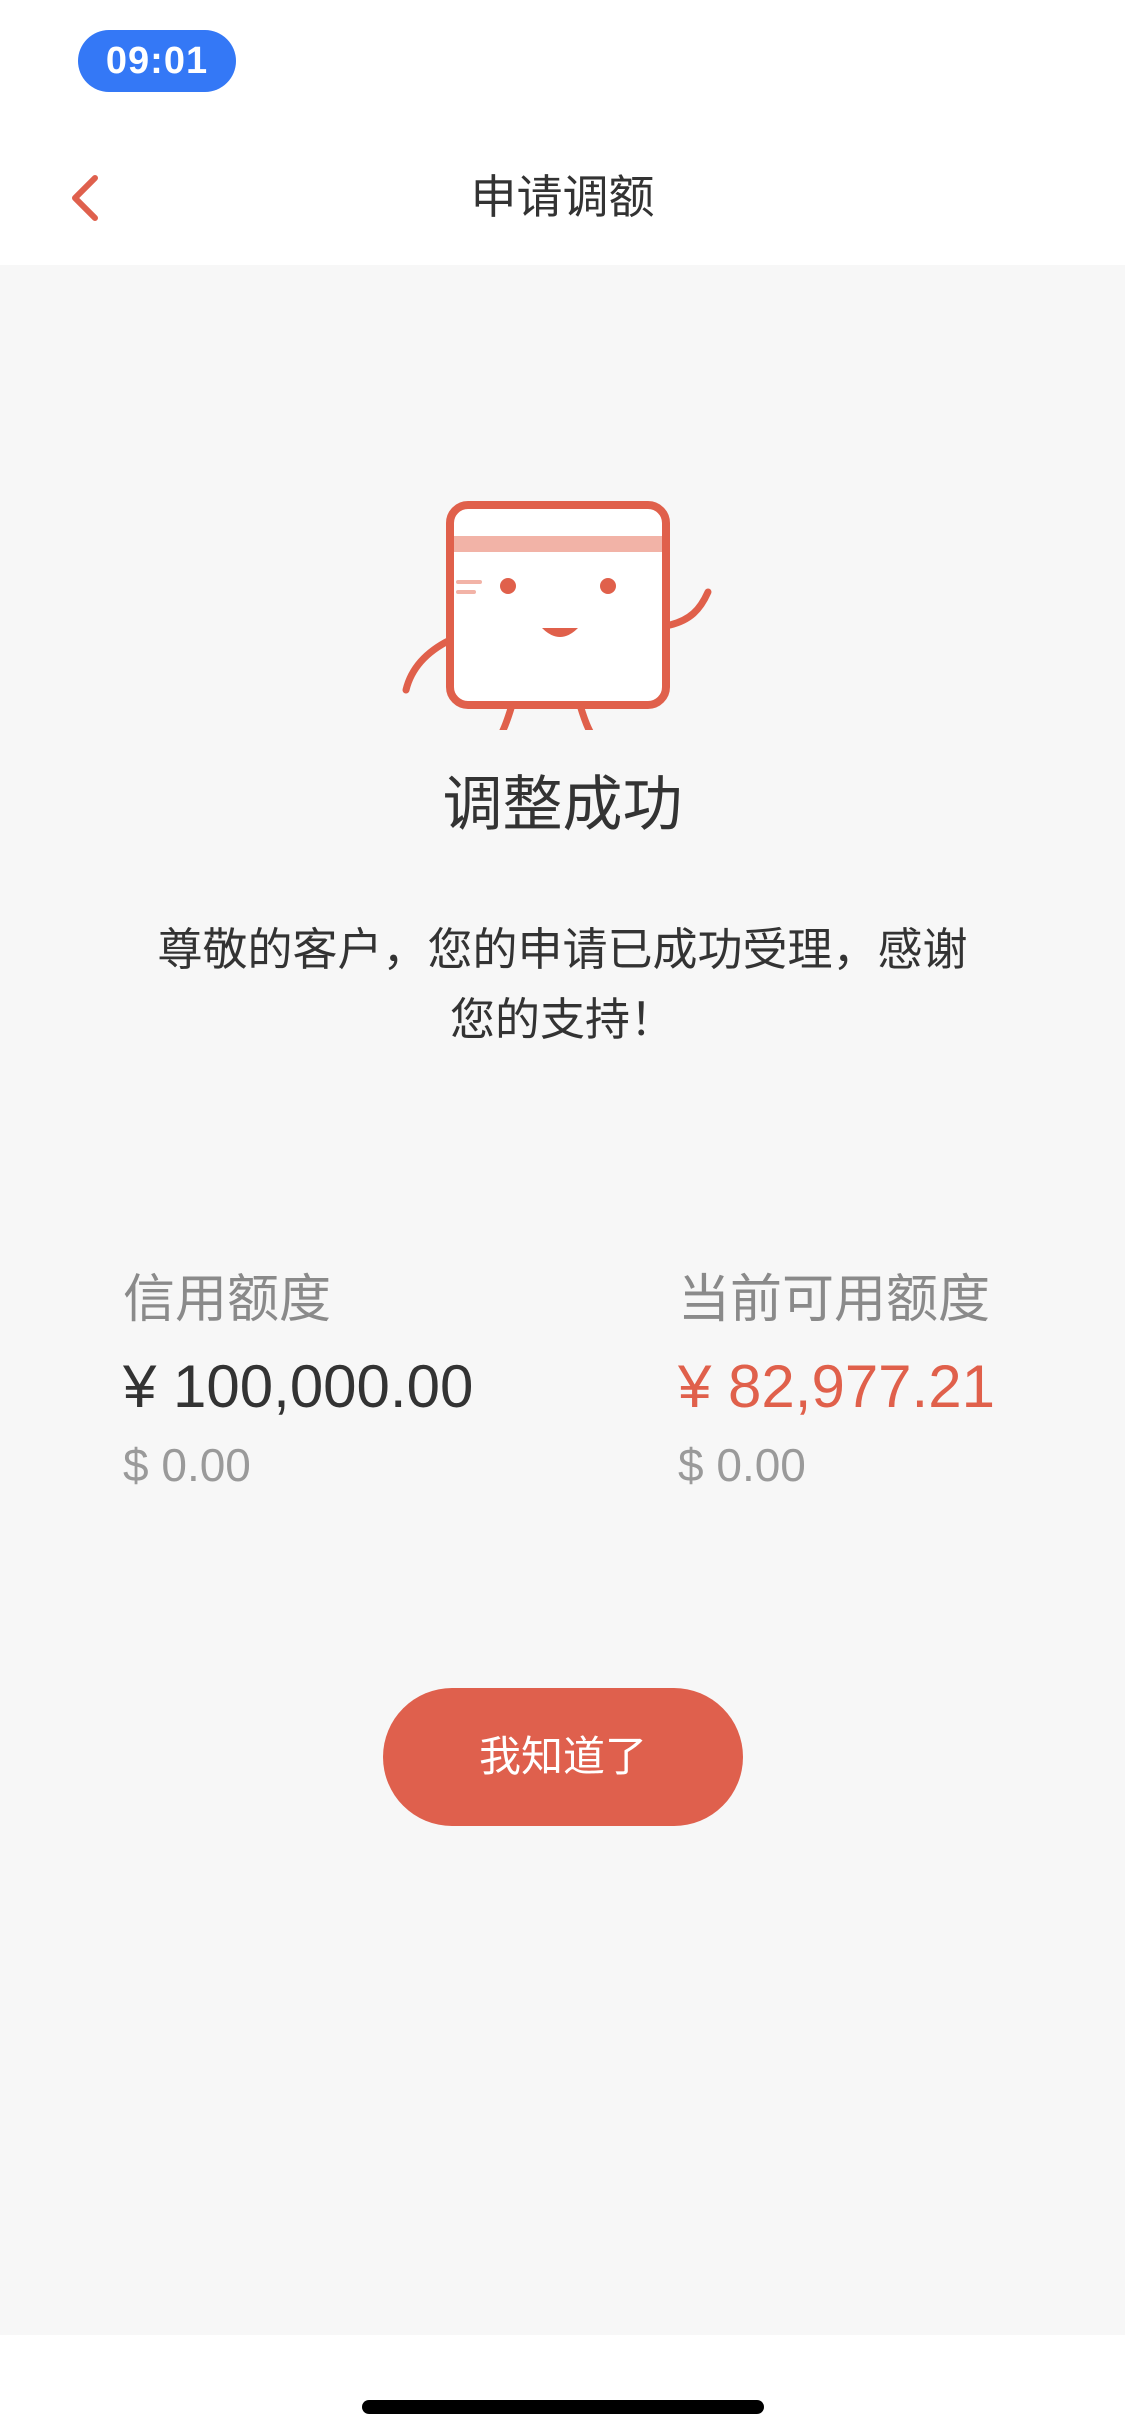 Image resolution: width=1125 pixels, height=2435 pixels. Describe the element at coordinates (562, 65) in the screenshot. I see `status-bar: 09:01` at that location.